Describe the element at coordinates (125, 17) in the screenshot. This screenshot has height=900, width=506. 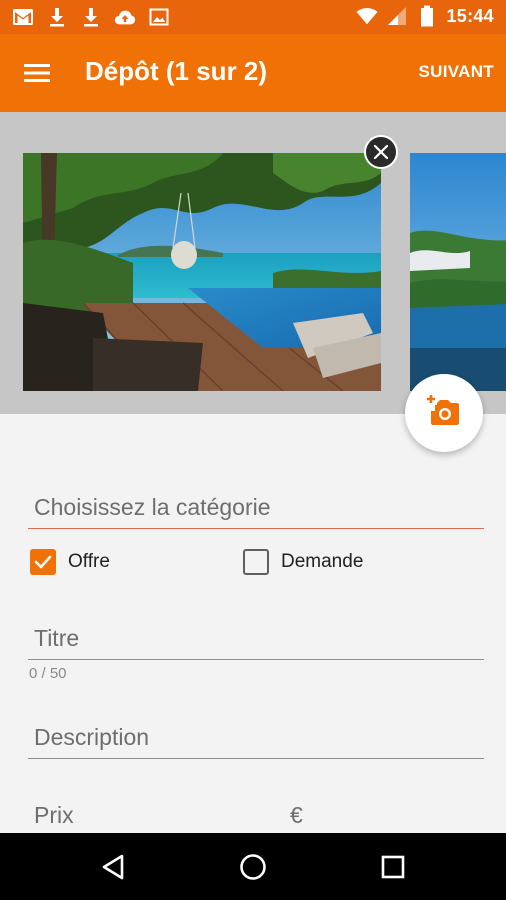
I see `cloud-upload-icon` at that location.